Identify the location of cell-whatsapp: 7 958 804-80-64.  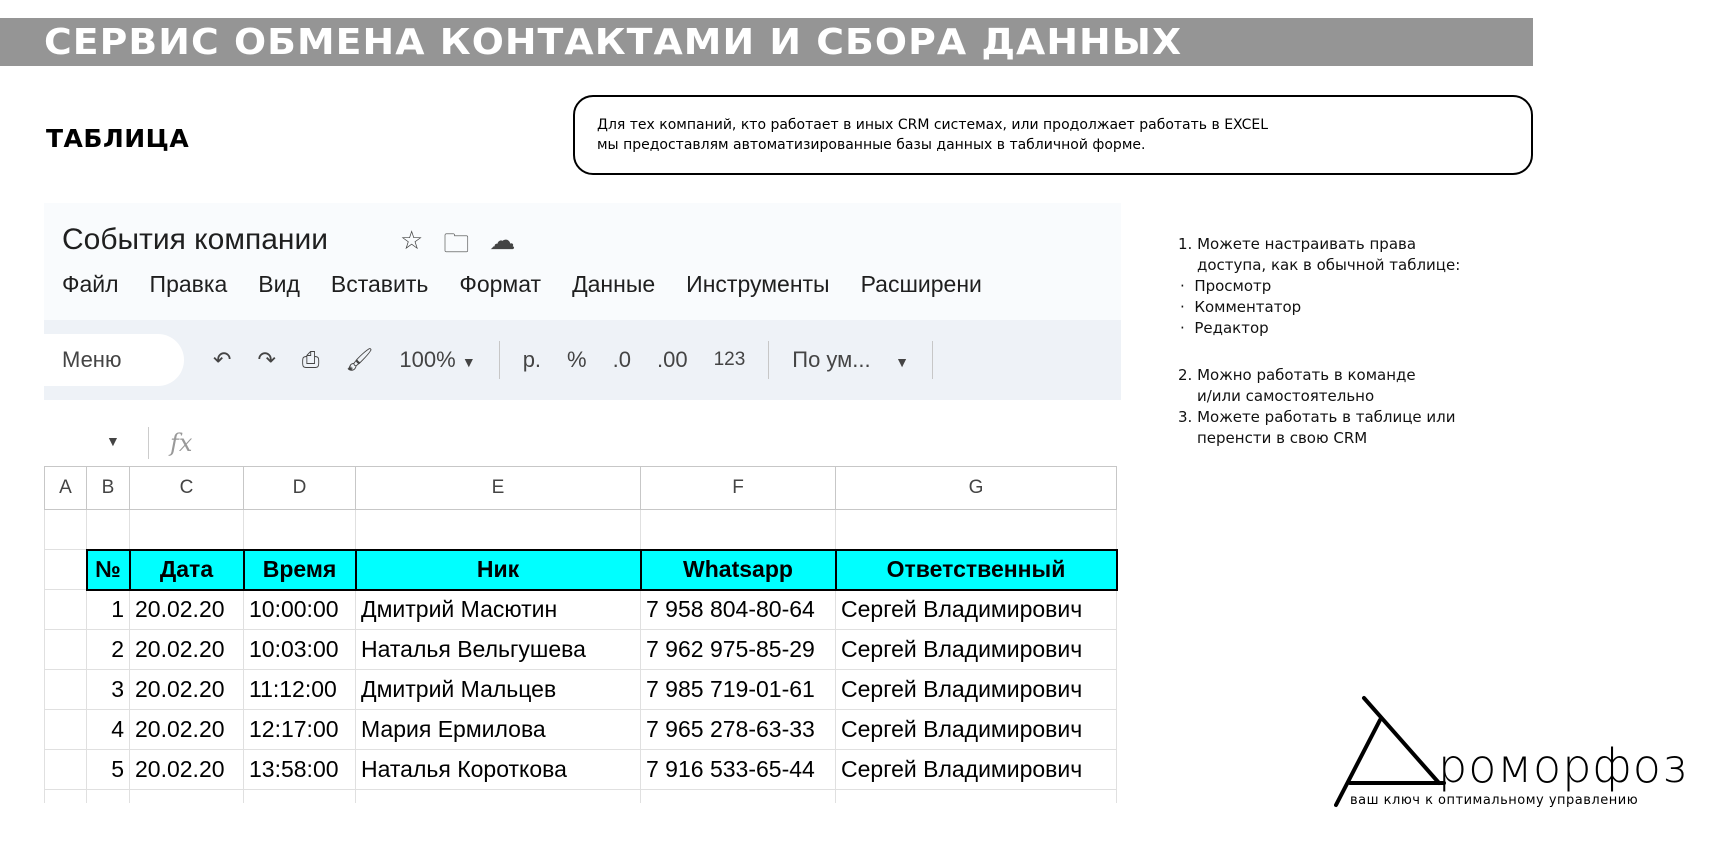
(738, 609).